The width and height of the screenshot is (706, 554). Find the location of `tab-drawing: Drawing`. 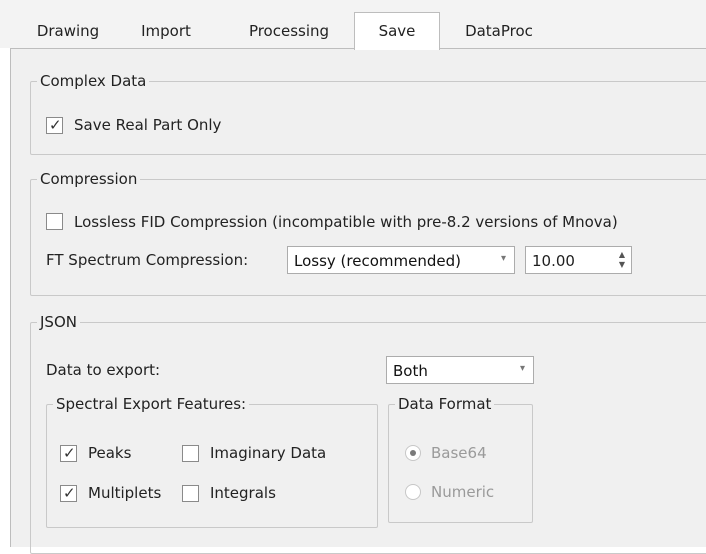

tab-drawing: Drawing is located at coordinates (68, 31).